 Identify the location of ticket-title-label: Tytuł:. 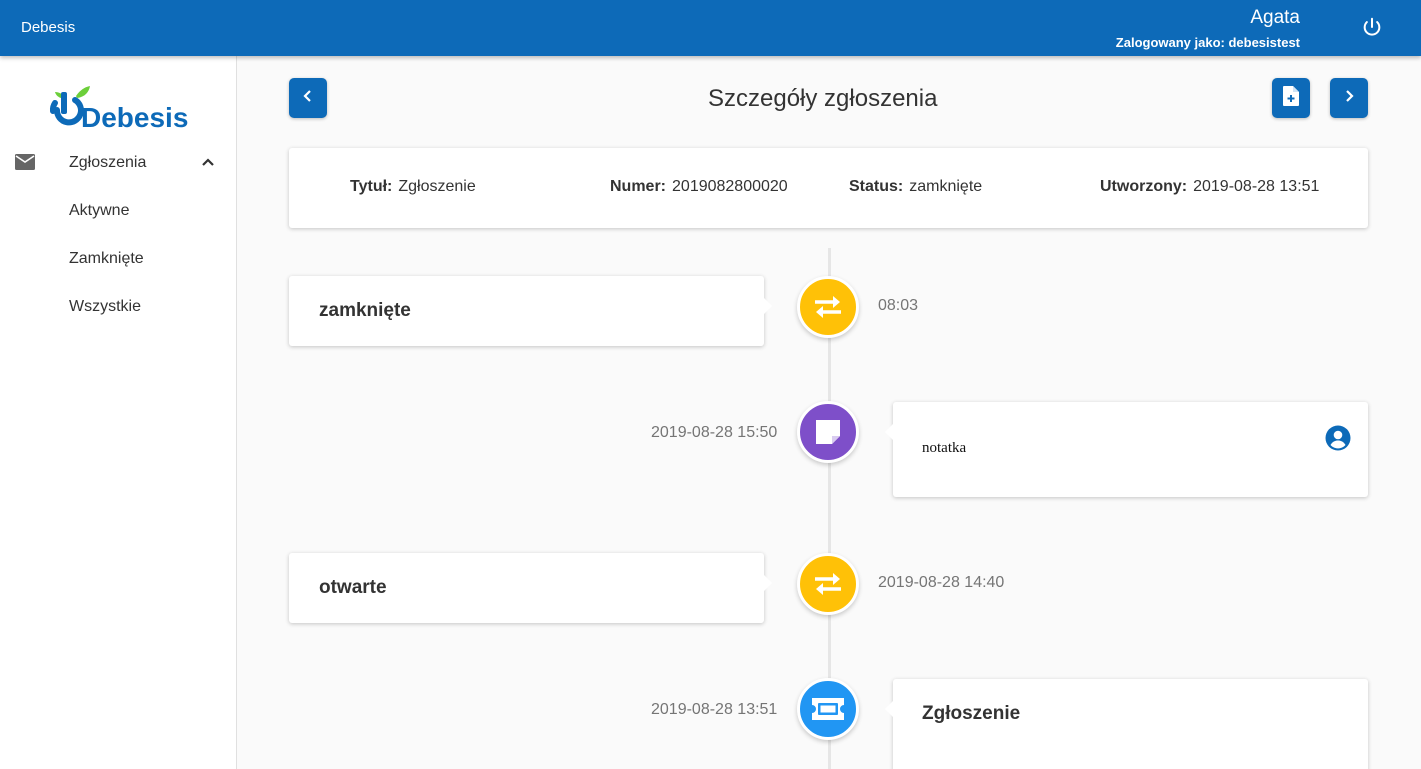
(371, 186).